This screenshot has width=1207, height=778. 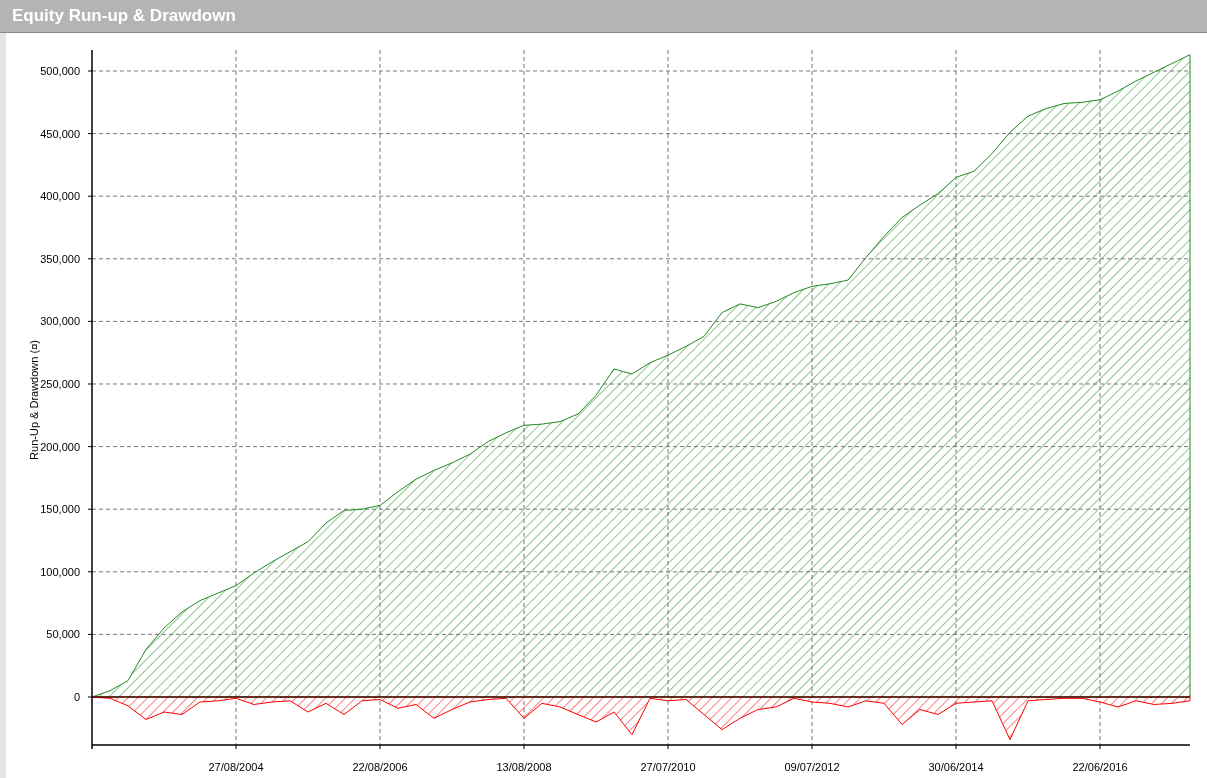 I want to click on x-tick-label: 22/06/2016, so click(x=1100, y=767).